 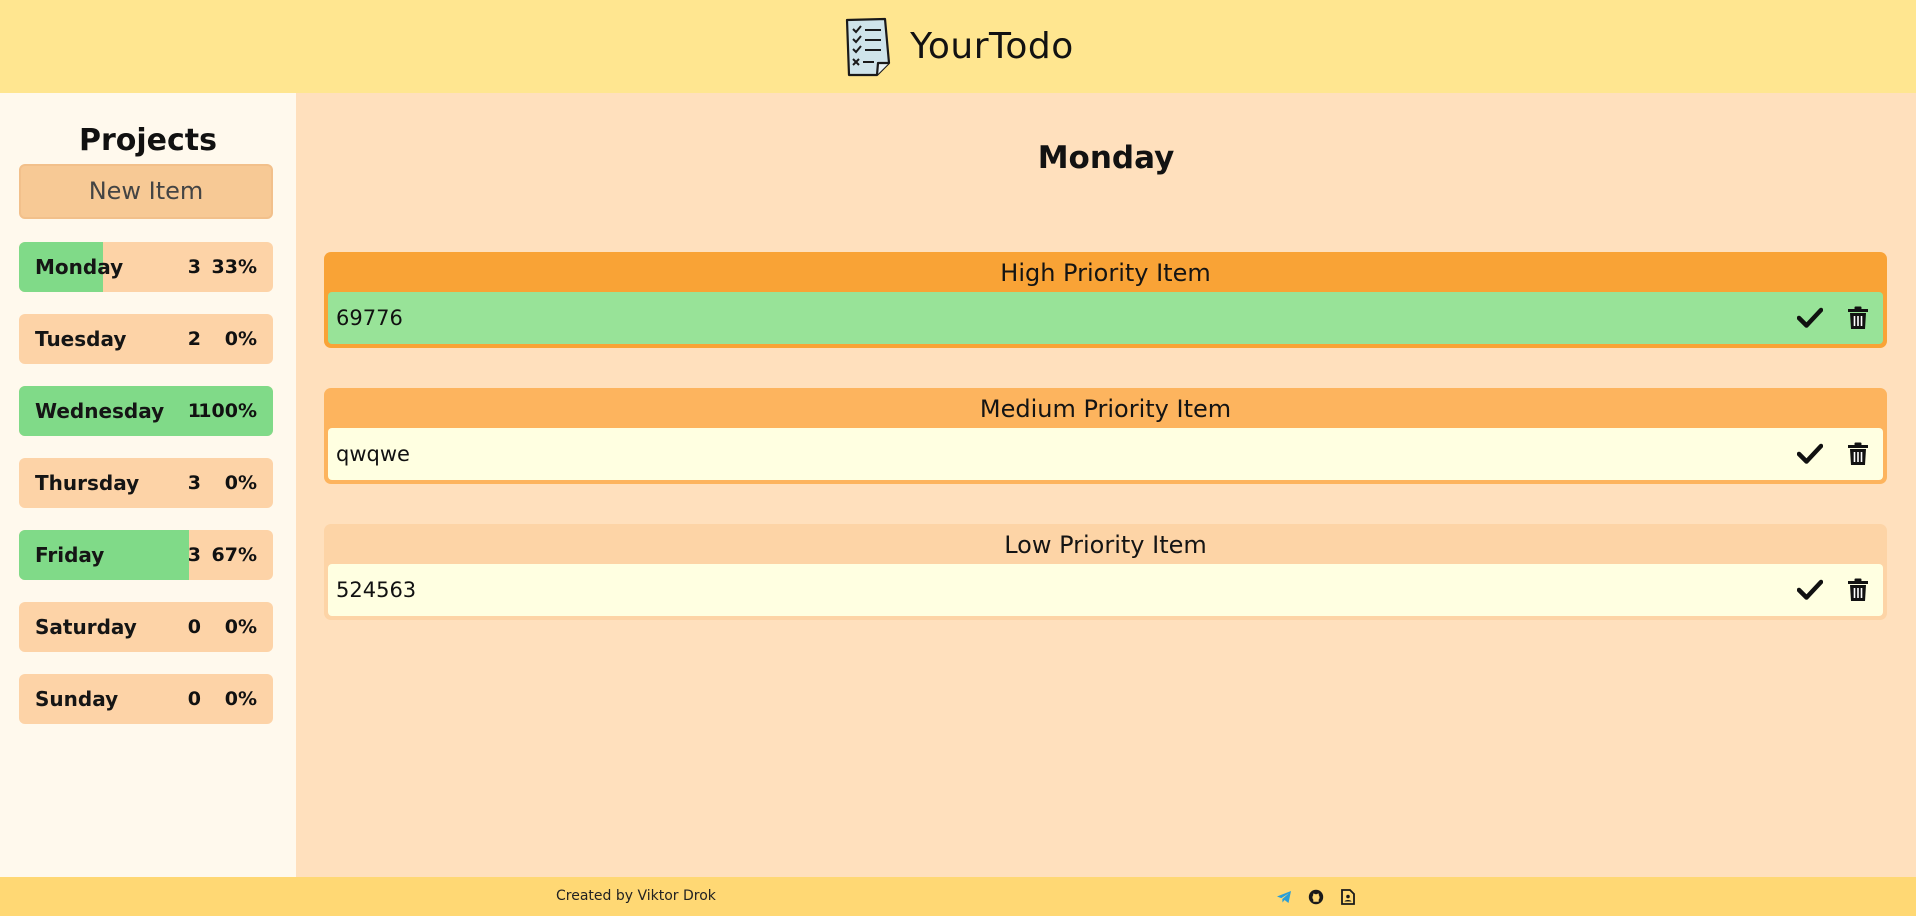 I want to click on sidebar-item-monday: Monday 3 33%, so click(x=146, y=267).